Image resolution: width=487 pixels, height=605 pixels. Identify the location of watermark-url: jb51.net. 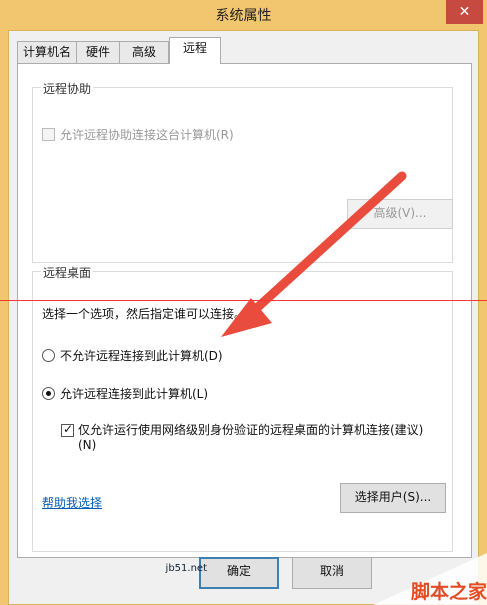
(186, 568).